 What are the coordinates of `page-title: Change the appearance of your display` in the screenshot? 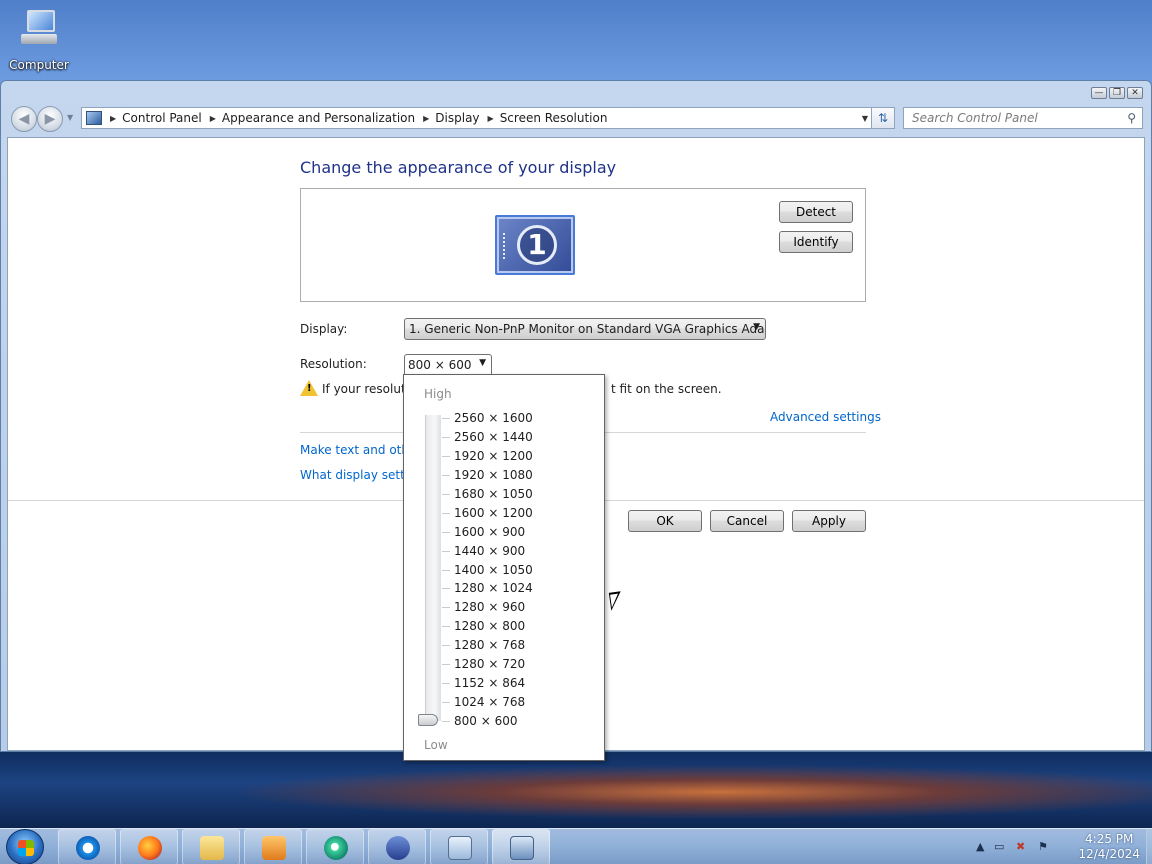 It's located at (458, 167).